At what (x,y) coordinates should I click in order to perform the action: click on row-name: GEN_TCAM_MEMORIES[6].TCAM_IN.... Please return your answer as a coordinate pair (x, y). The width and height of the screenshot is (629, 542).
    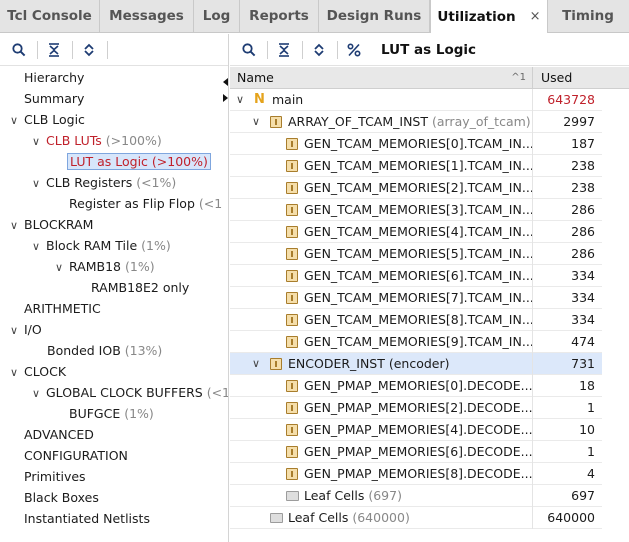
    Looking at the image, I should click on (418, 275).